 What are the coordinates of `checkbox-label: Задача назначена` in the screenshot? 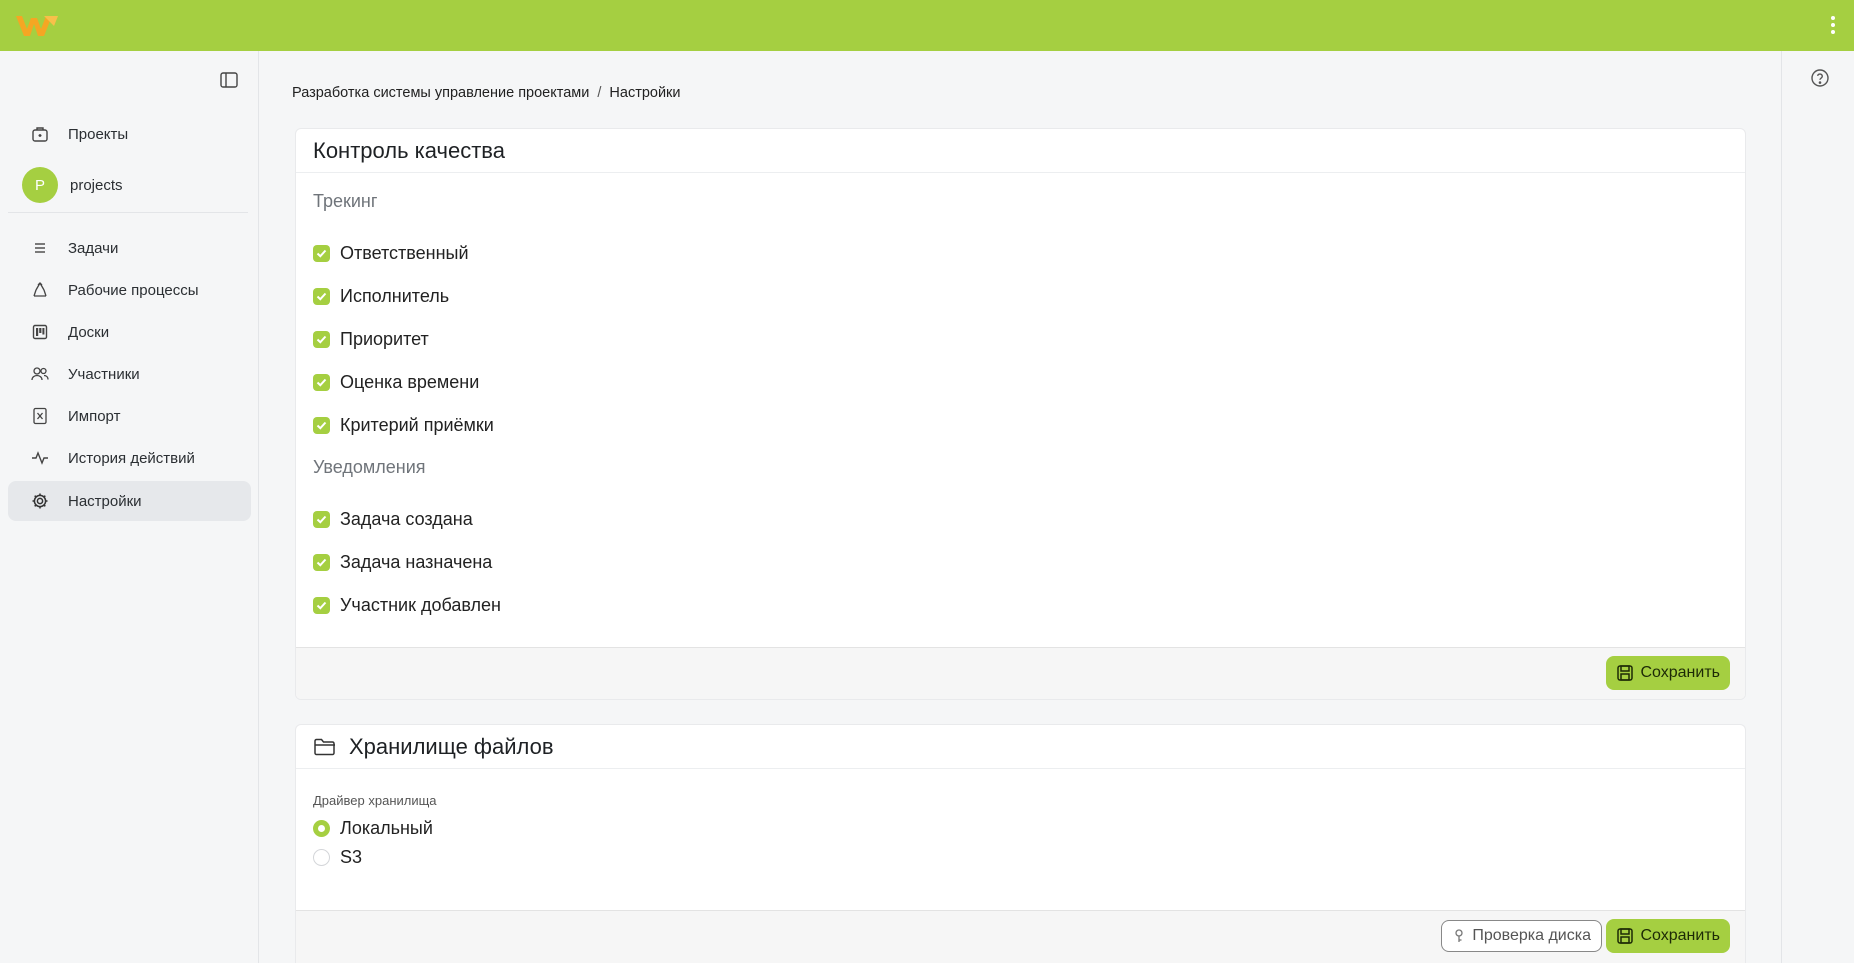 It's located at (416, 562).